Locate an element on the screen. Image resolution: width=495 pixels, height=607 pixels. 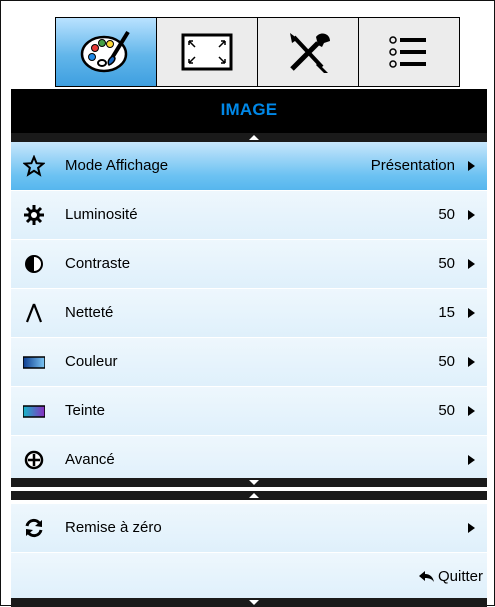
back-arrow-icon is located at coordinates (426, 576).